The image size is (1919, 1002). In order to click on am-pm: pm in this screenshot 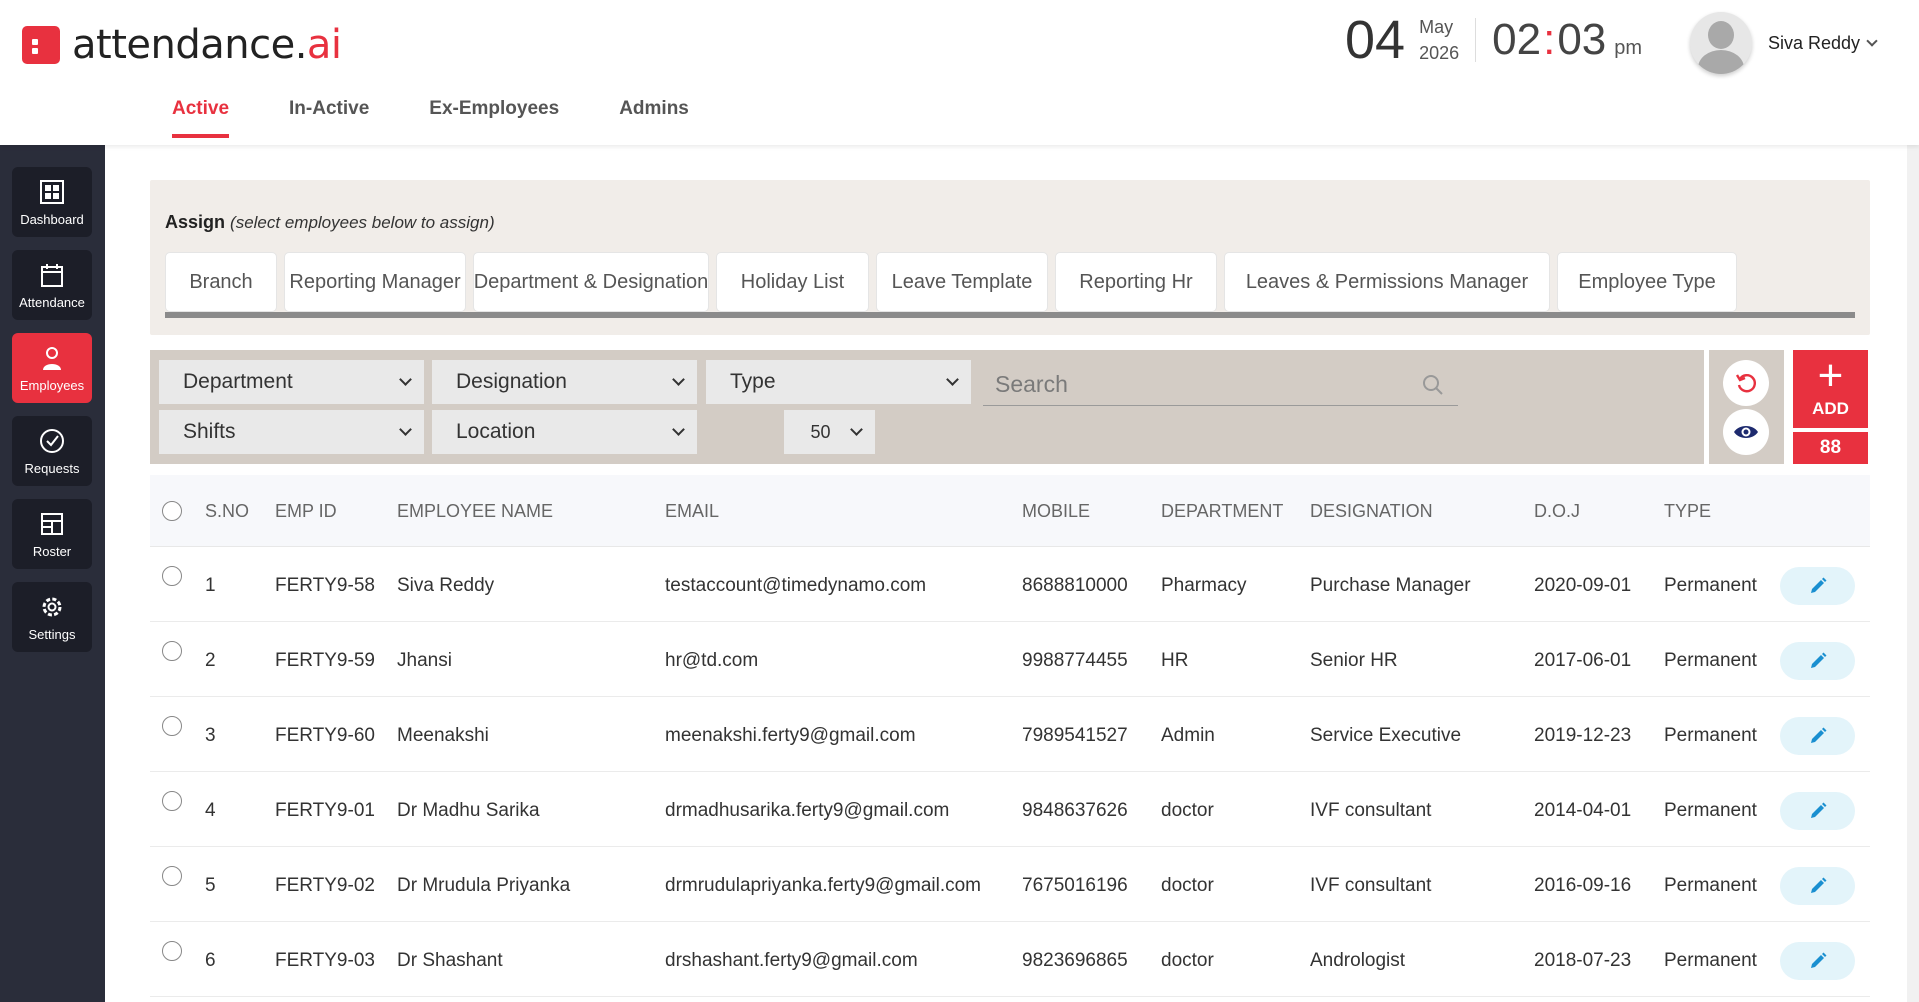, I will do `click(1628, 47)`.